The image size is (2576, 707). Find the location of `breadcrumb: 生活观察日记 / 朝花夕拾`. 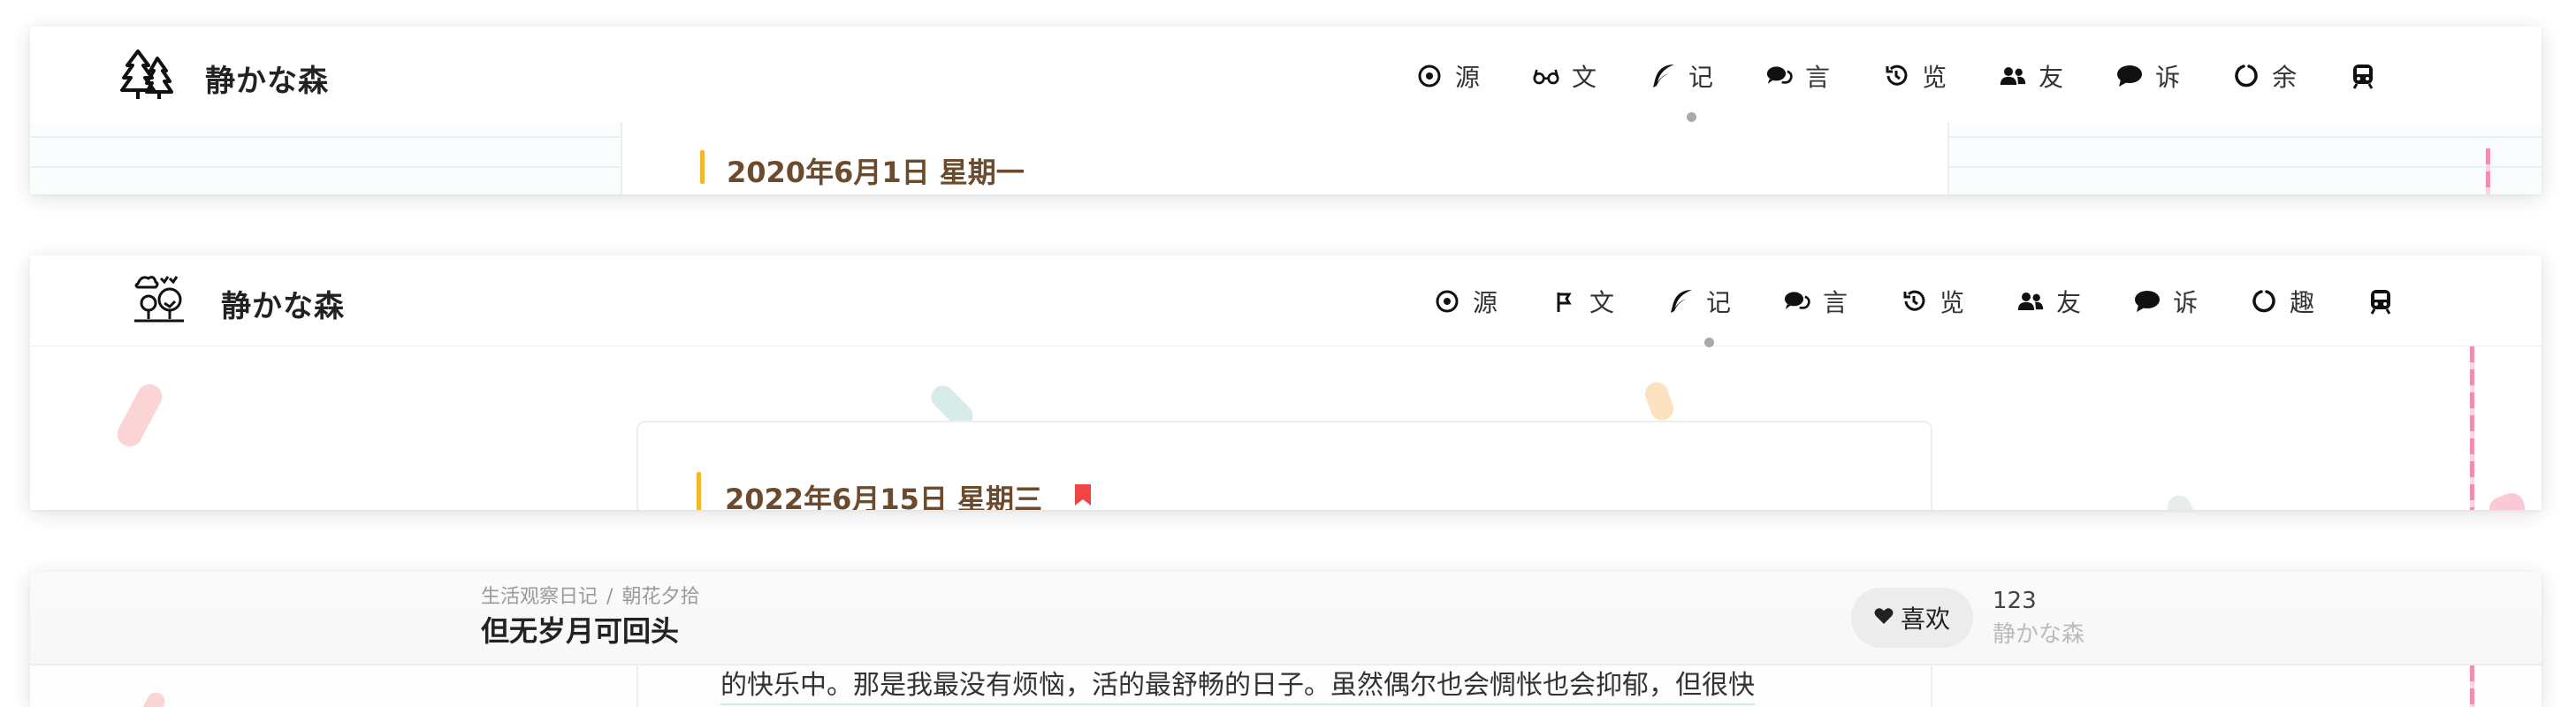

breadcrumb: 生活观察日记 / 朝花夕拾 is located at coordinates (590, 595).